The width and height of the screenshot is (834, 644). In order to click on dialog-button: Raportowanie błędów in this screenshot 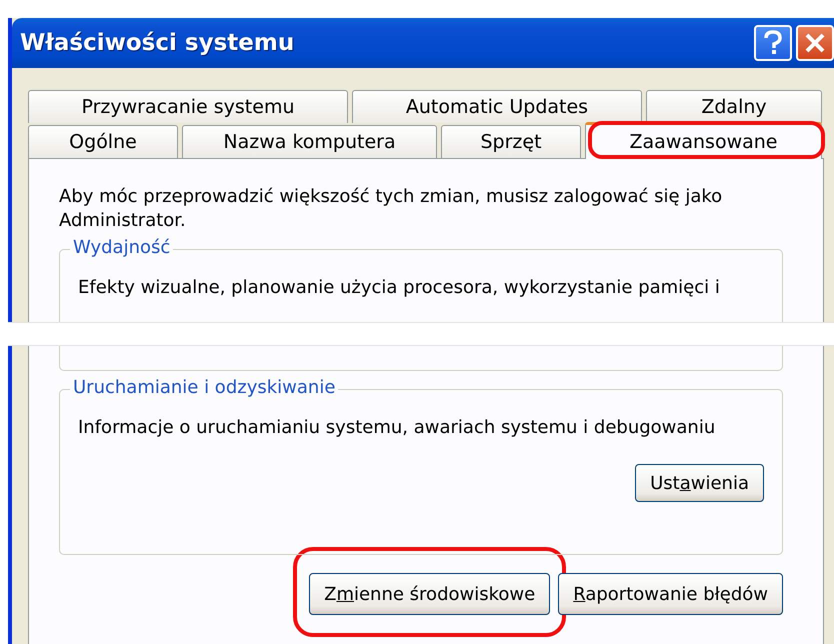, I will do `click(670, 594)`.